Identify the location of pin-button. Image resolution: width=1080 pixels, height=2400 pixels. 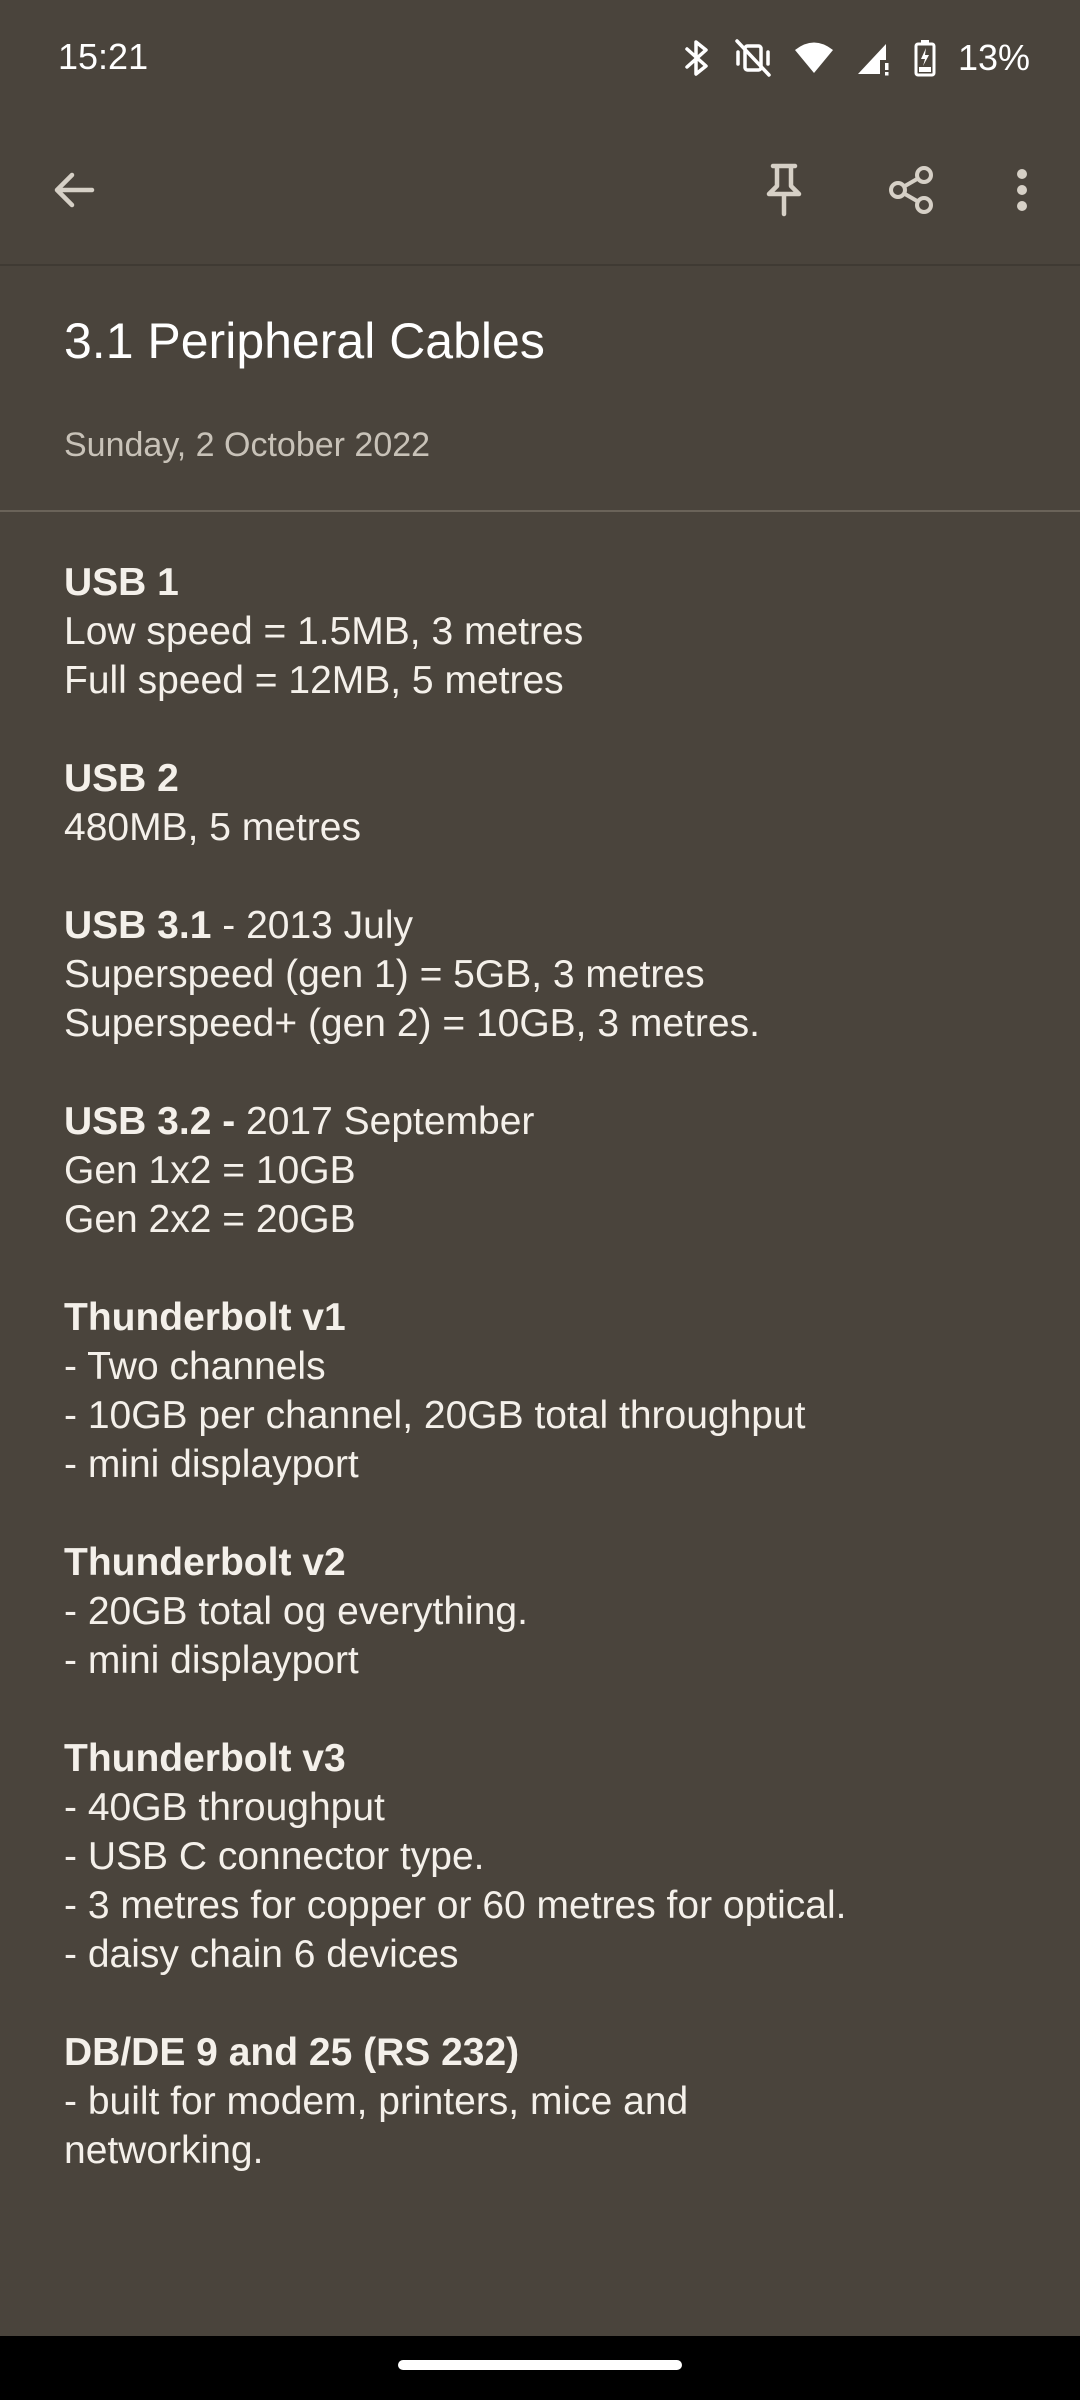
(784, 192).